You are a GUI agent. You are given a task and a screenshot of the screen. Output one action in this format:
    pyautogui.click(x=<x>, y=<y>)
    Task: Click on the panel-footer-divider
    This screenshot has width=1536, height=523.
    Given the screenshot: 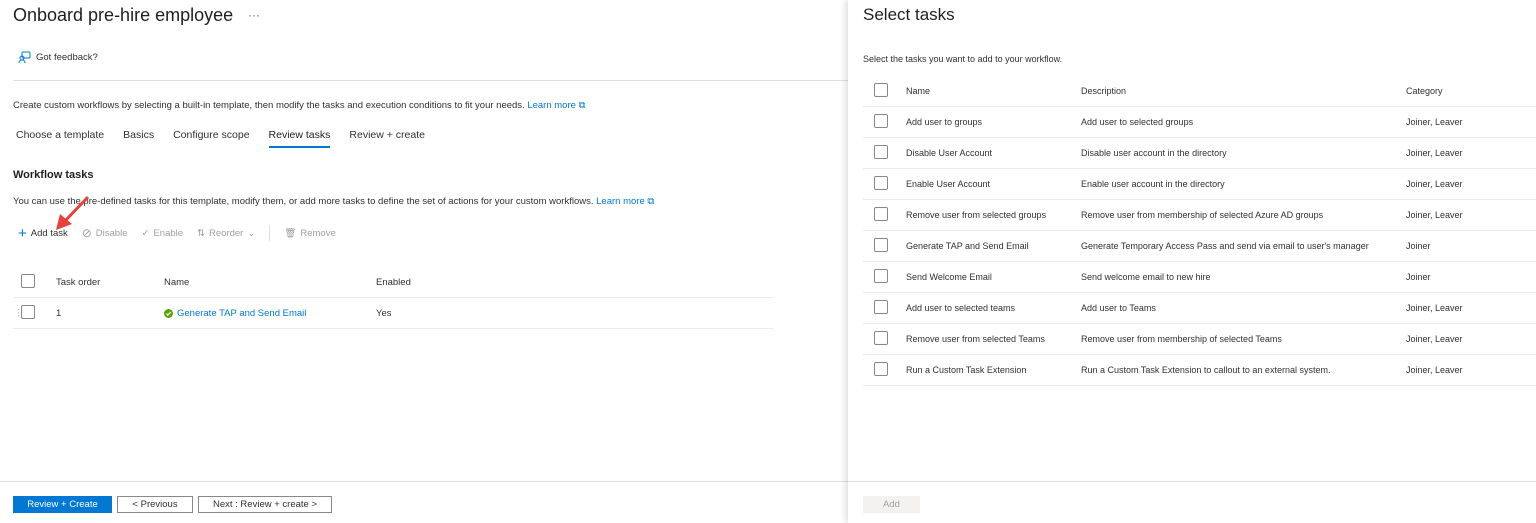 What is the action you would take?
    pyautogui.click(x=1192, y=481)
    